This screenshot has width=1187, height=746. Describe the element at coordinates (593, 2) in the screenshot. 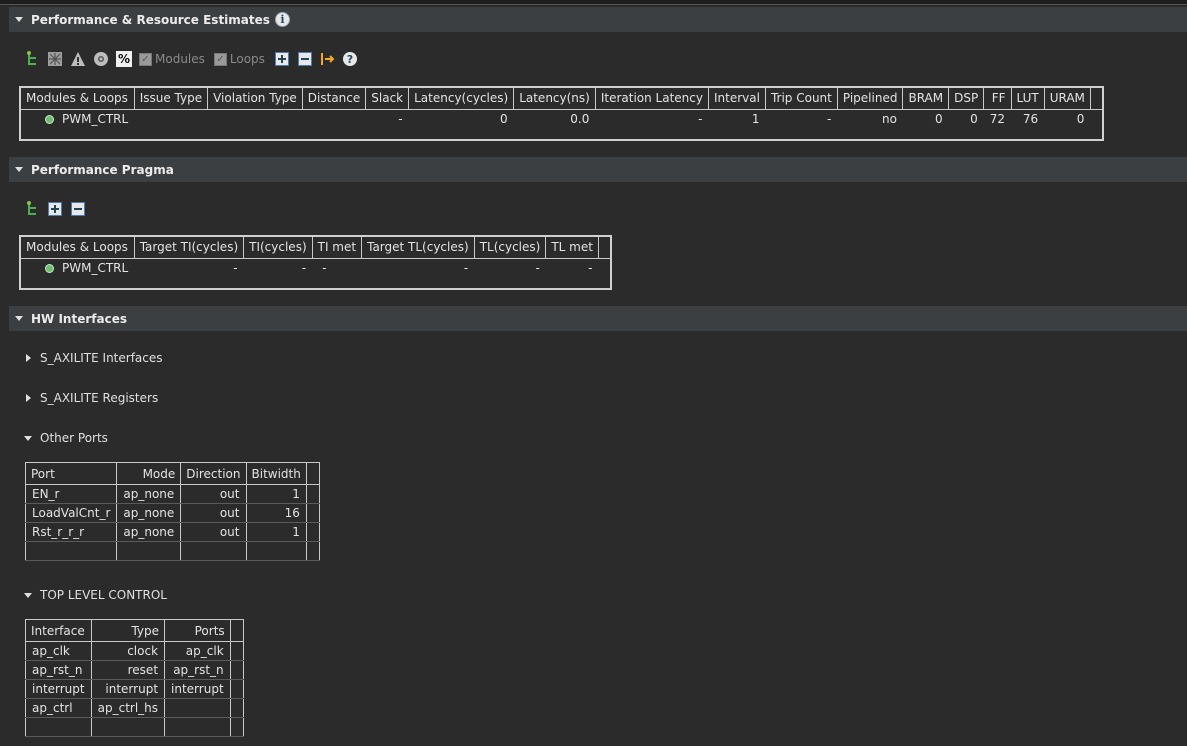

I see `window-top-edge` at that location.